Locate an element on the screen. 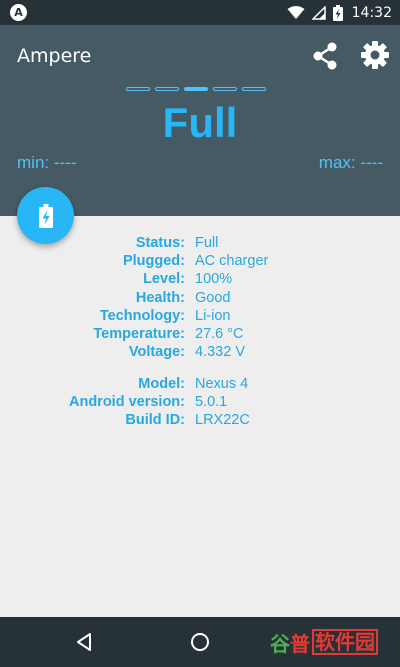 The height and width of the screenshot is (667, 400). cellular-signal-icon is located at coordinates (318, 12).